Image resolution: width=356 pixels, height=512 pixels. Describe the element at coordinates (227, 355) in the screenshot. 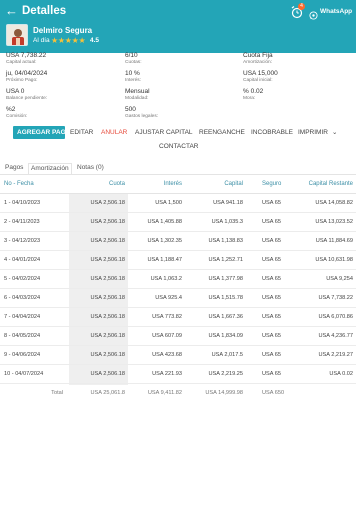

I see `cell-capital: USA 2,017.5` at that location.